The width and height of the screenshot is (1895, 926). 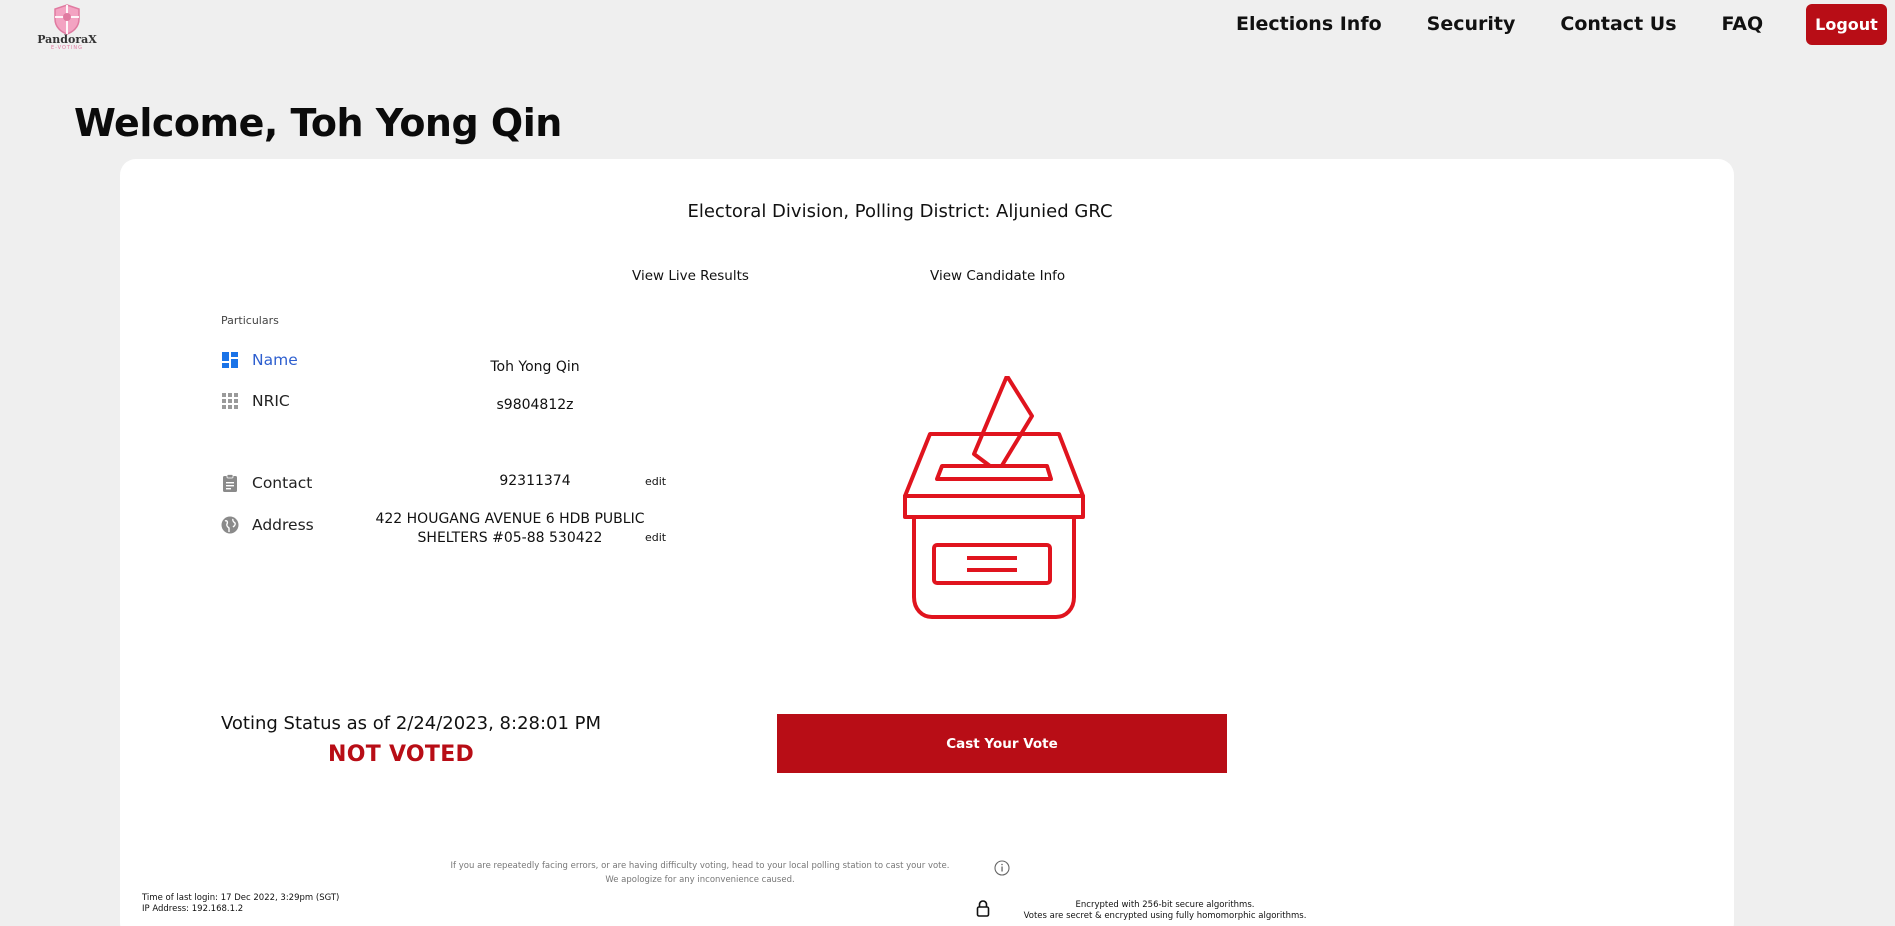 I want to click on address-line-1: 422 HOUGANG AVENUE 6 HDB PUBLIC, so click(x=510, y=519).